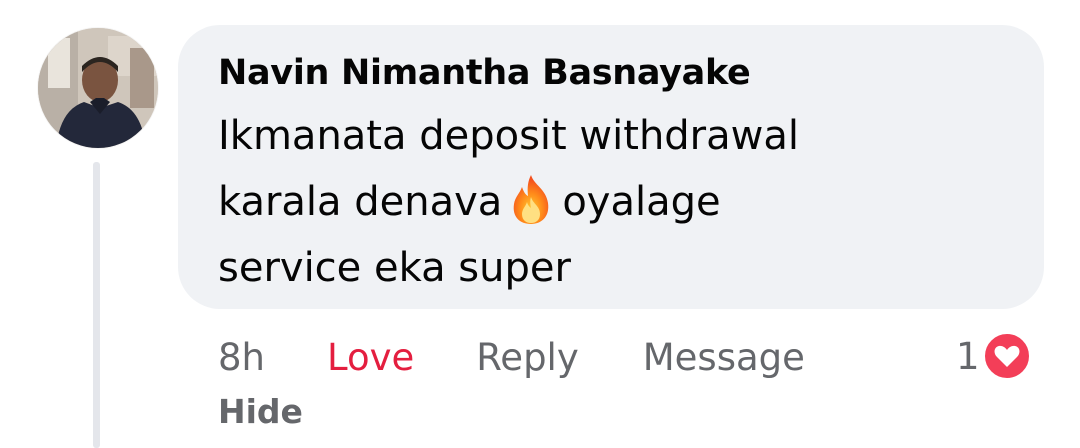 The height and width of the screenshot is (448, 1080). I want to click on comment-author: Navin Nimantha Basnayake, so click(631, 73).